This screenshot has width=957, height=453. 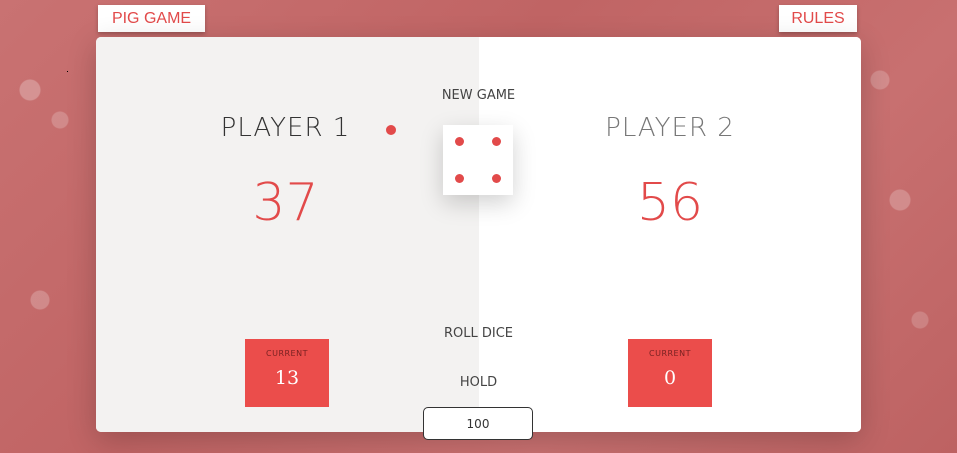 I want to click on hold-button: HOLD, so click(x=478, y=382).